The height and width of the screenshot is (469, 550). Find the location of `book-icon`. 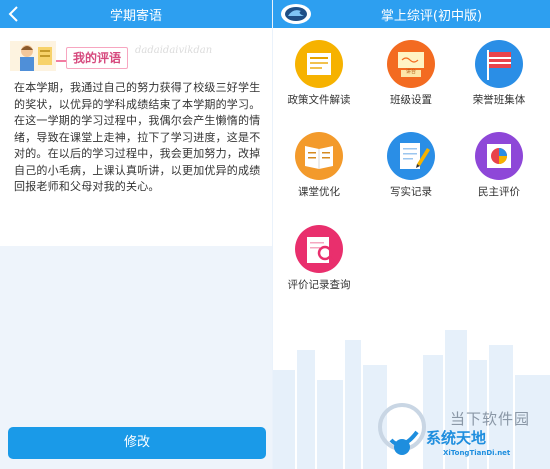

book-icon is located at coordinates (319, 156).